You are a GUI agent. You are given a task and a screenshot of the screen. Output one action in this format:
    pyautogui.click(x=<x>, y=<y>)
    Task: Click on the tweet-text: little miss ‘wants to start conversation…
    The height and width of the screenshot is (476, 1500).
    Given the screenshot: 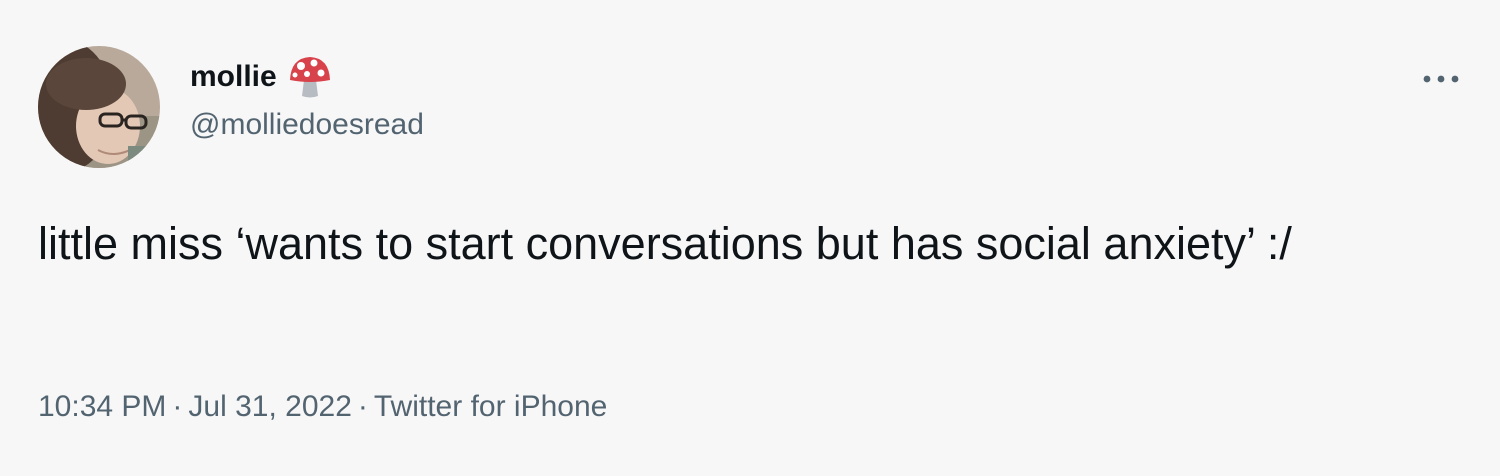 What is the action you would take?
    pyautogui.click(x=665, y=243)
    